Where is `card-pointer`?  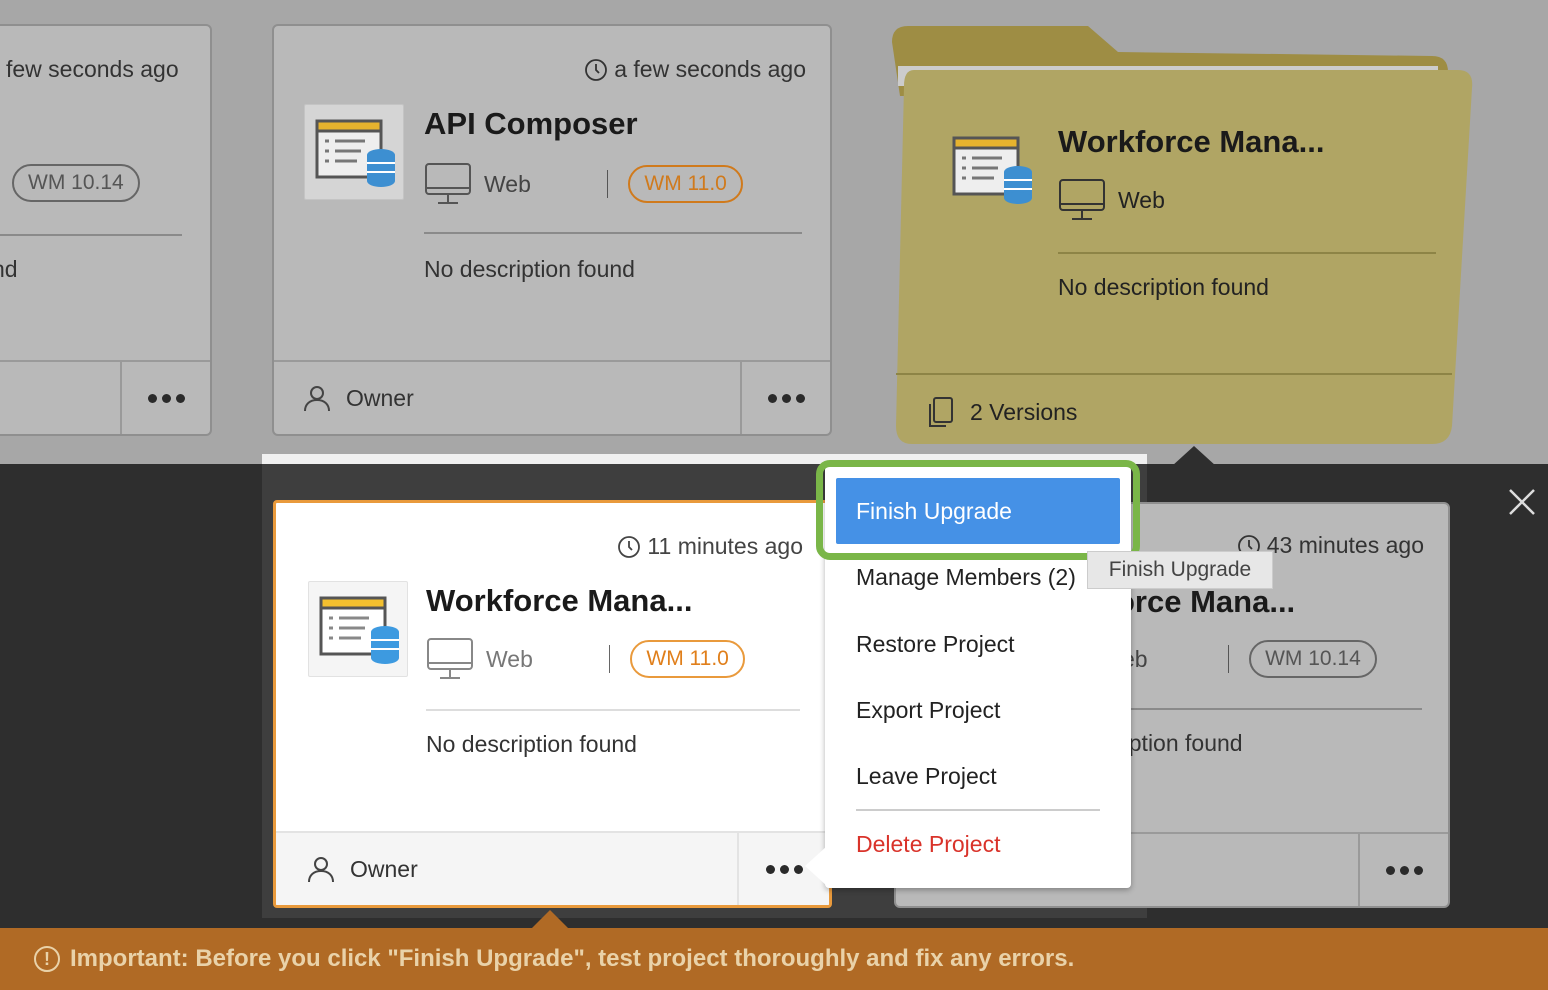 card-pointer is located at coordinates (550, 919).